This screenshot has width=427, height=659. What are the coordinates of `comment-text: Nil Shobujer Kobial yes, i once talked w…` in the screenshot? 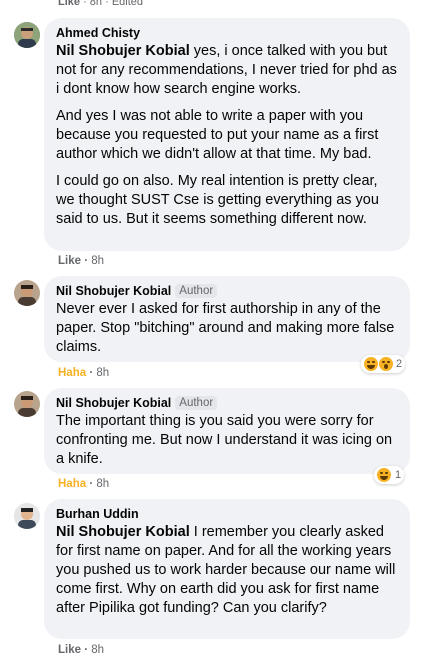 It's located at (227, 70).